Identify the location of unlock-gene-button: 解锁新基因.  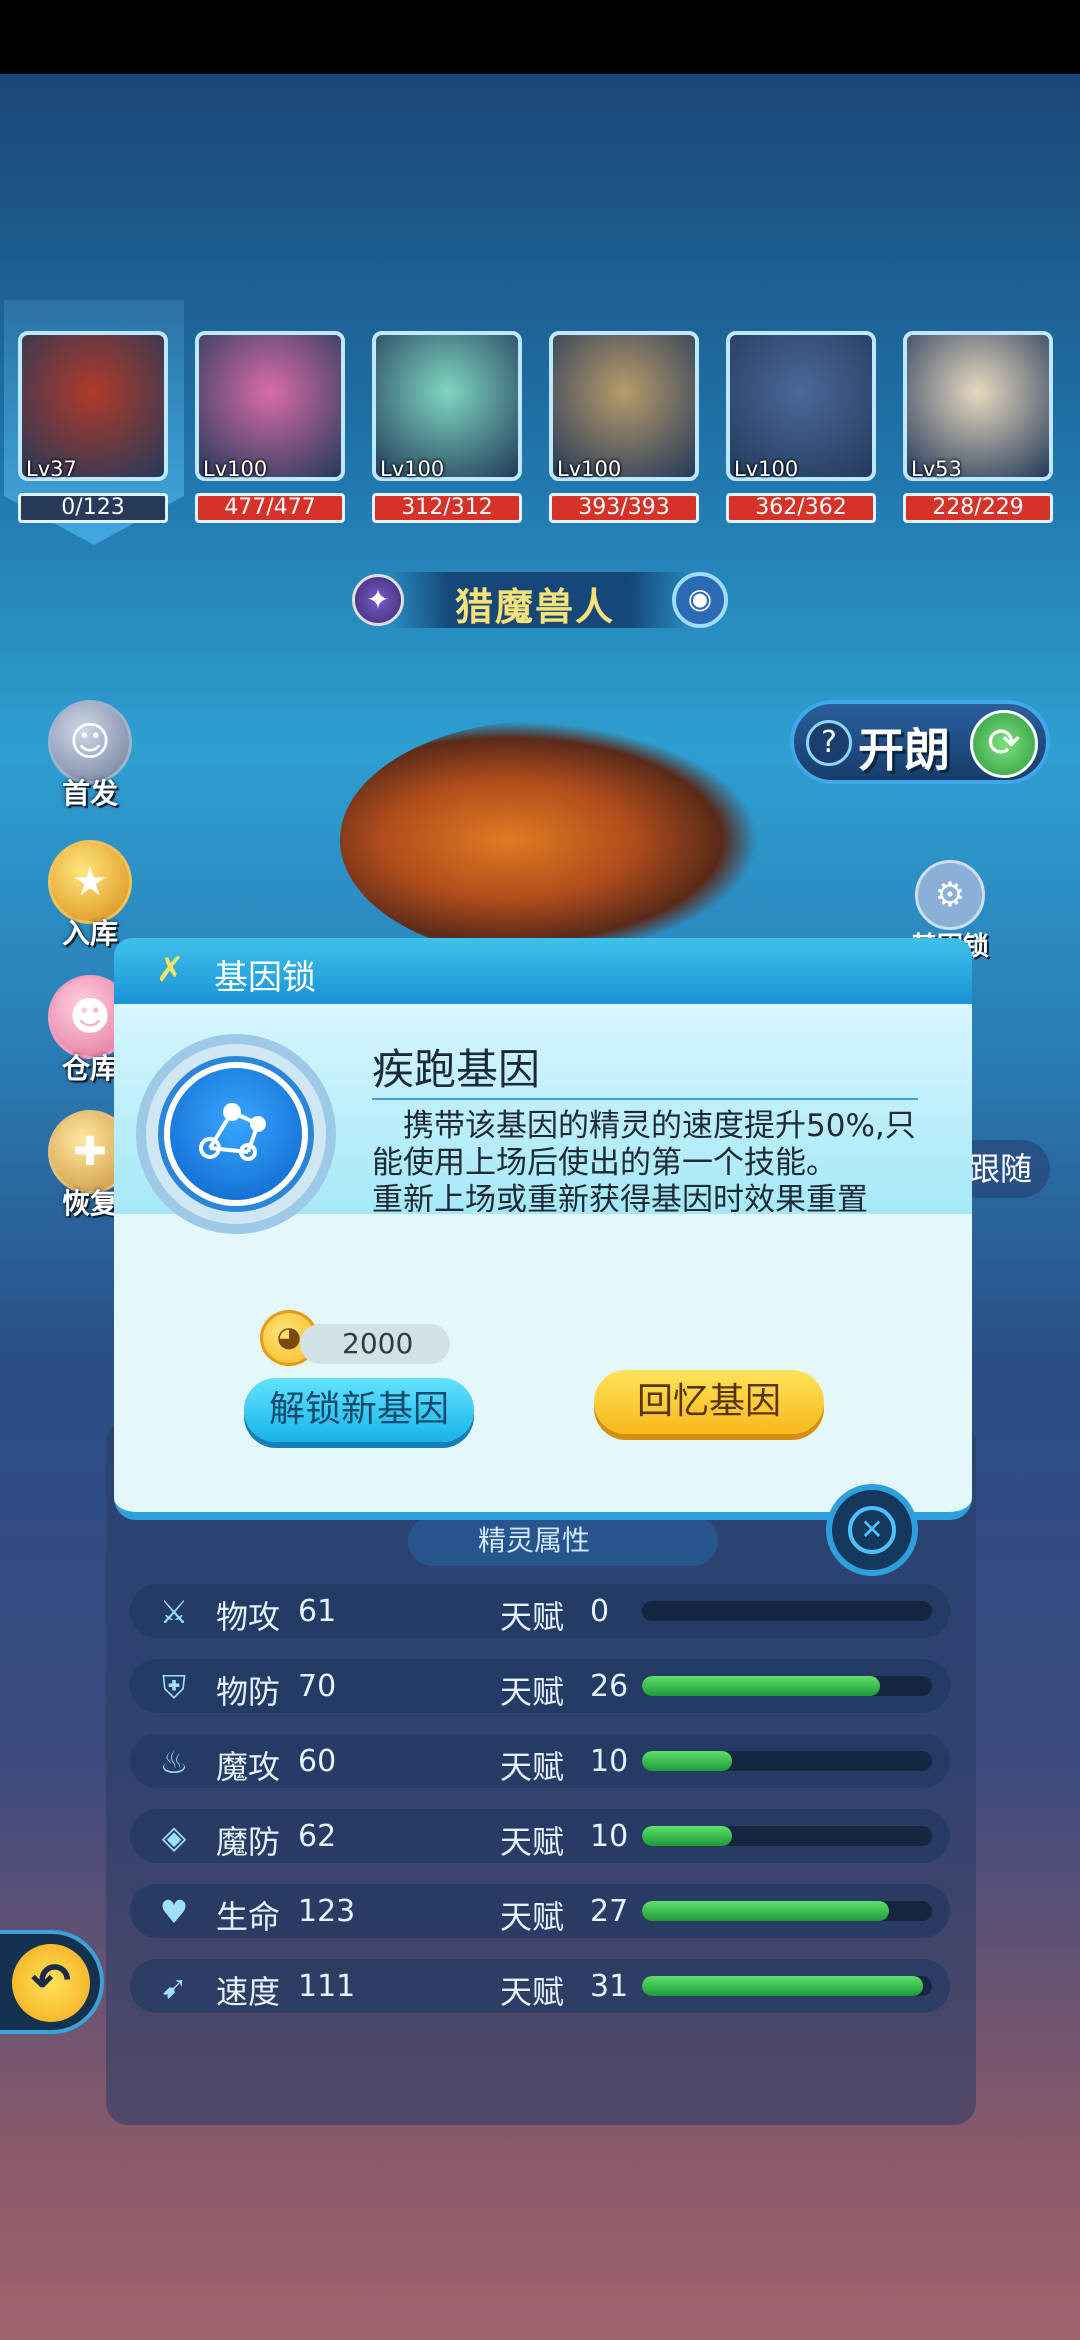
(359, 1410).